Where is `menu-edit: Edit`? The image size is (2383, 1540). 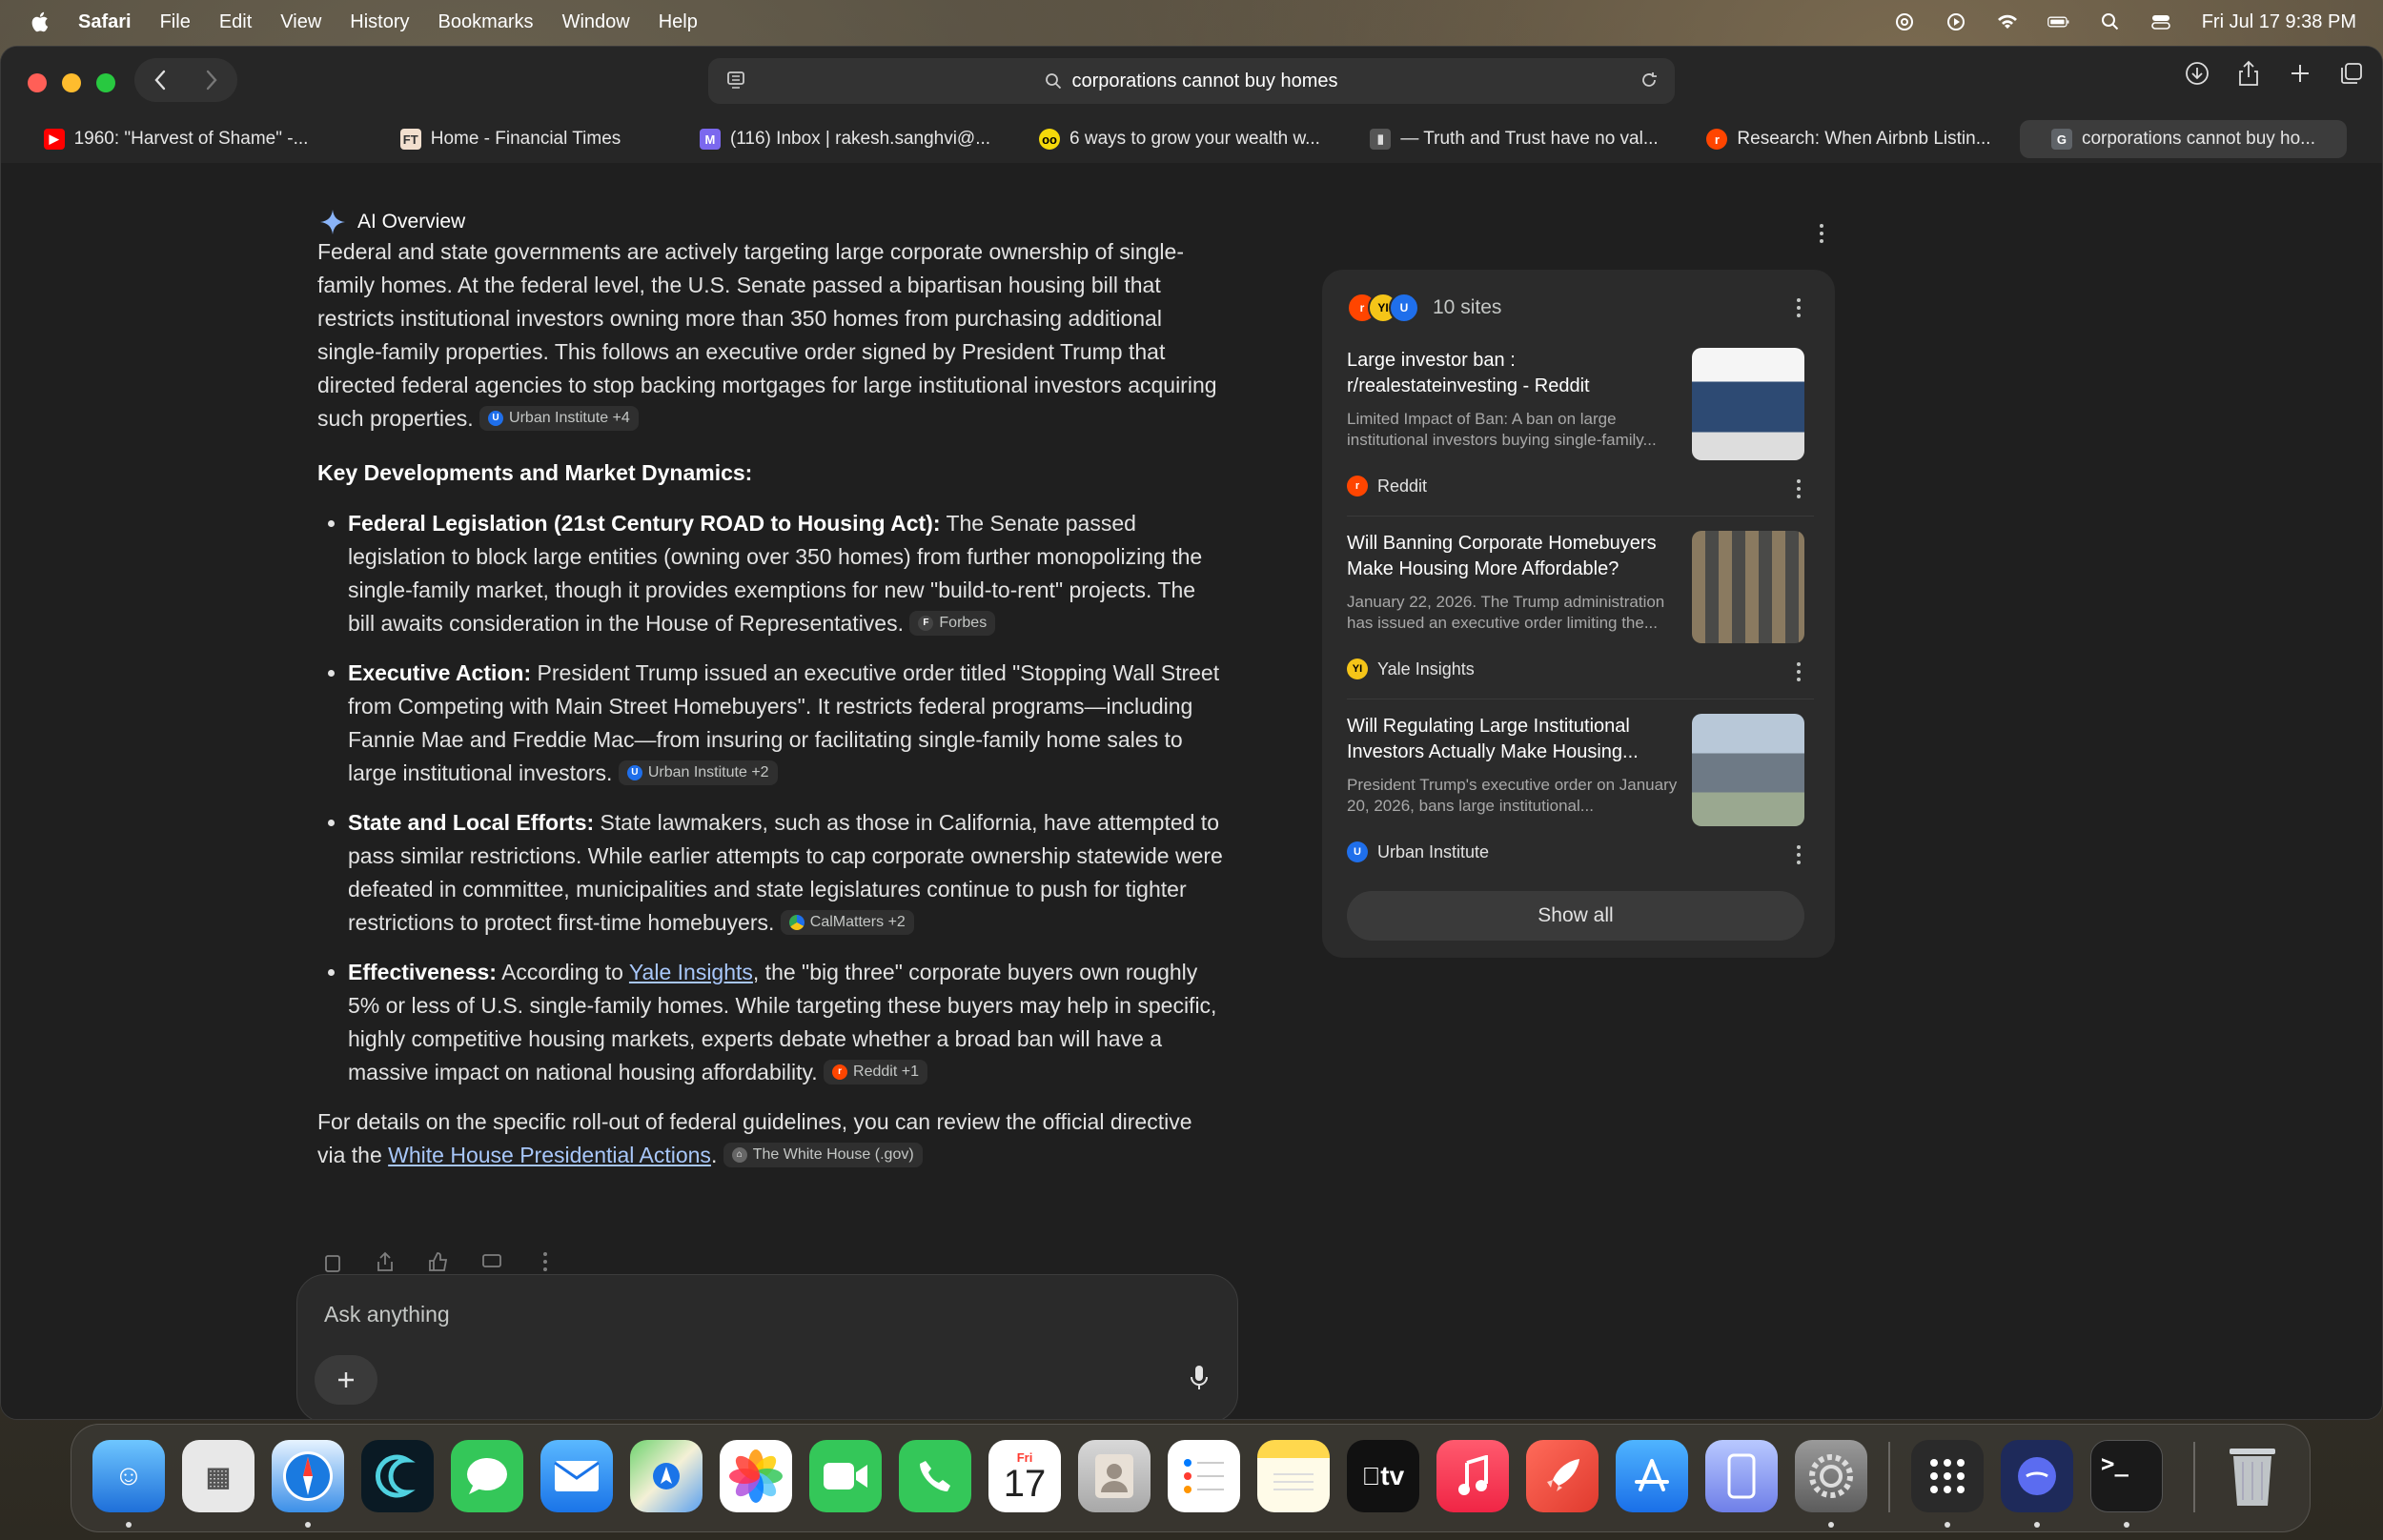 menu-edit: Edit is located at coordinates (236, 22).